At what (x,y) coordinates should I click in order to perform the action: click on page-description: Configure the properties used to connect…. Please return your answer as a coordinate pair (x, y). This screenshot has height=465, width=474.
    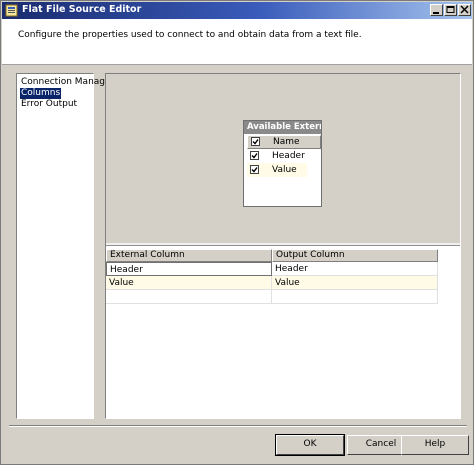
    Looking at the image, I should click on (190, 35).